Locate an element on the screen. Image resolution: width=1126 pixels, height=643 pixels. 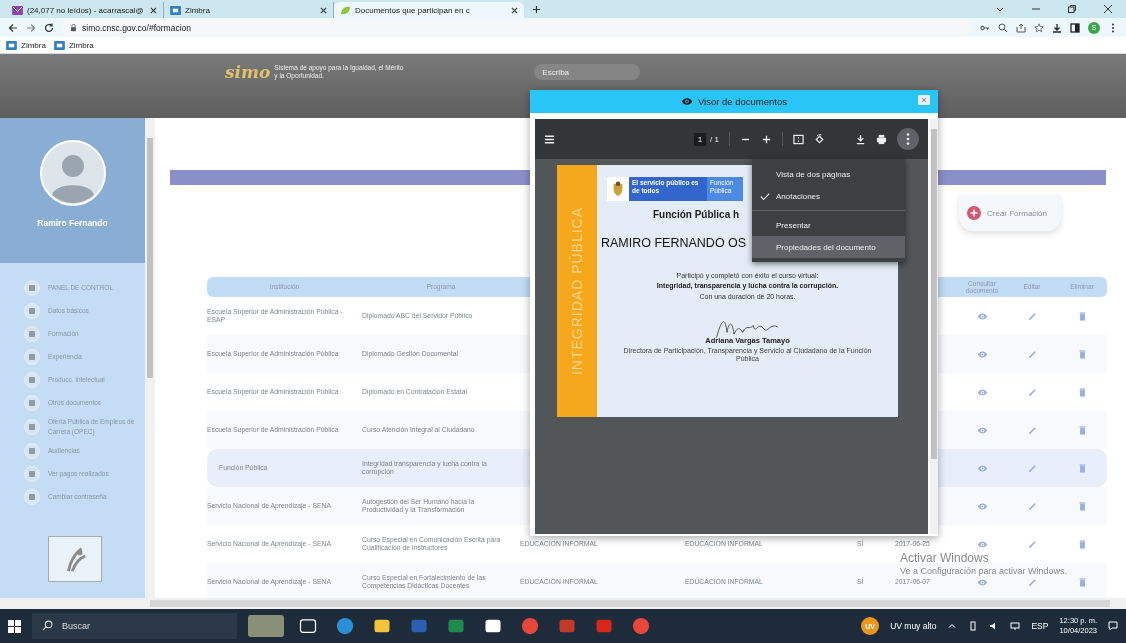
weather-text: UV muy alto is located at coordinates (913, 626).